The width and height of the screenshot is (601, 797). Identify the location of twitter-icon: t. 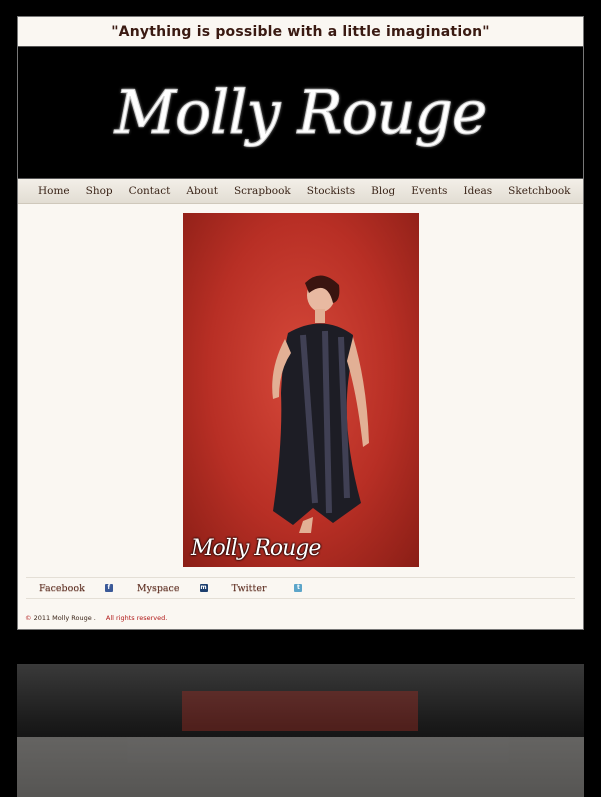
(298, 588).